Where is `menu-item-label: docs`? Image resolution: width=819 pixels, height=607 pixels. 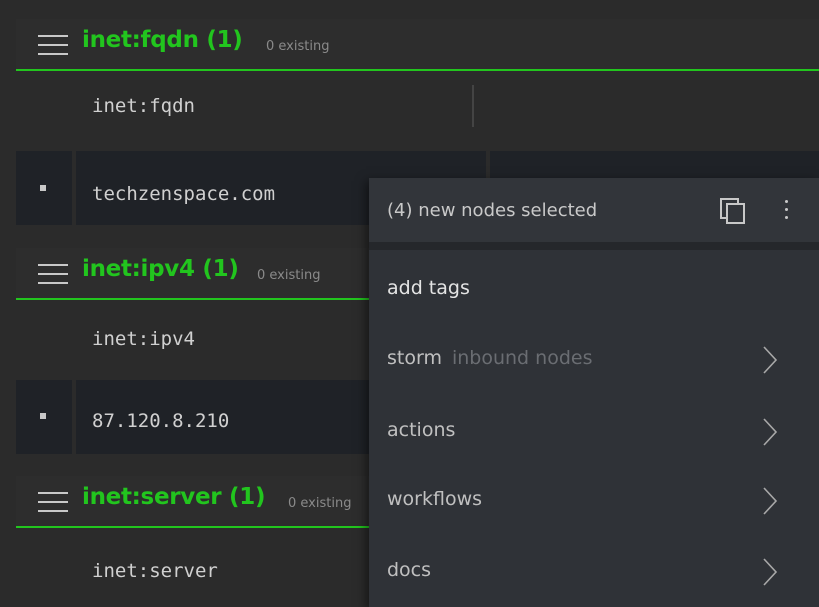
menu-item-label: docs is located at coordinates (409, 570).